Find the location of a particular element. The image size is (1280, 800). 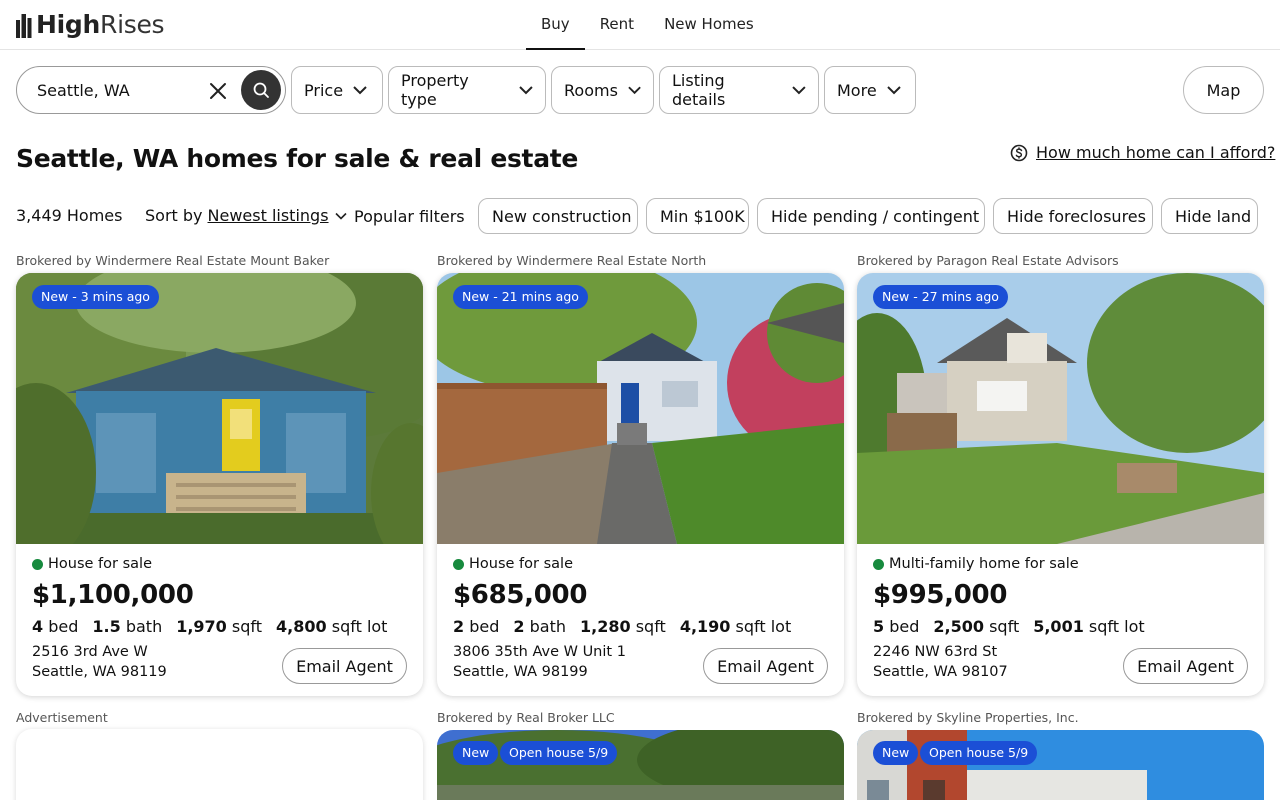

logo: HighRises is located at coordinates (90, 24).